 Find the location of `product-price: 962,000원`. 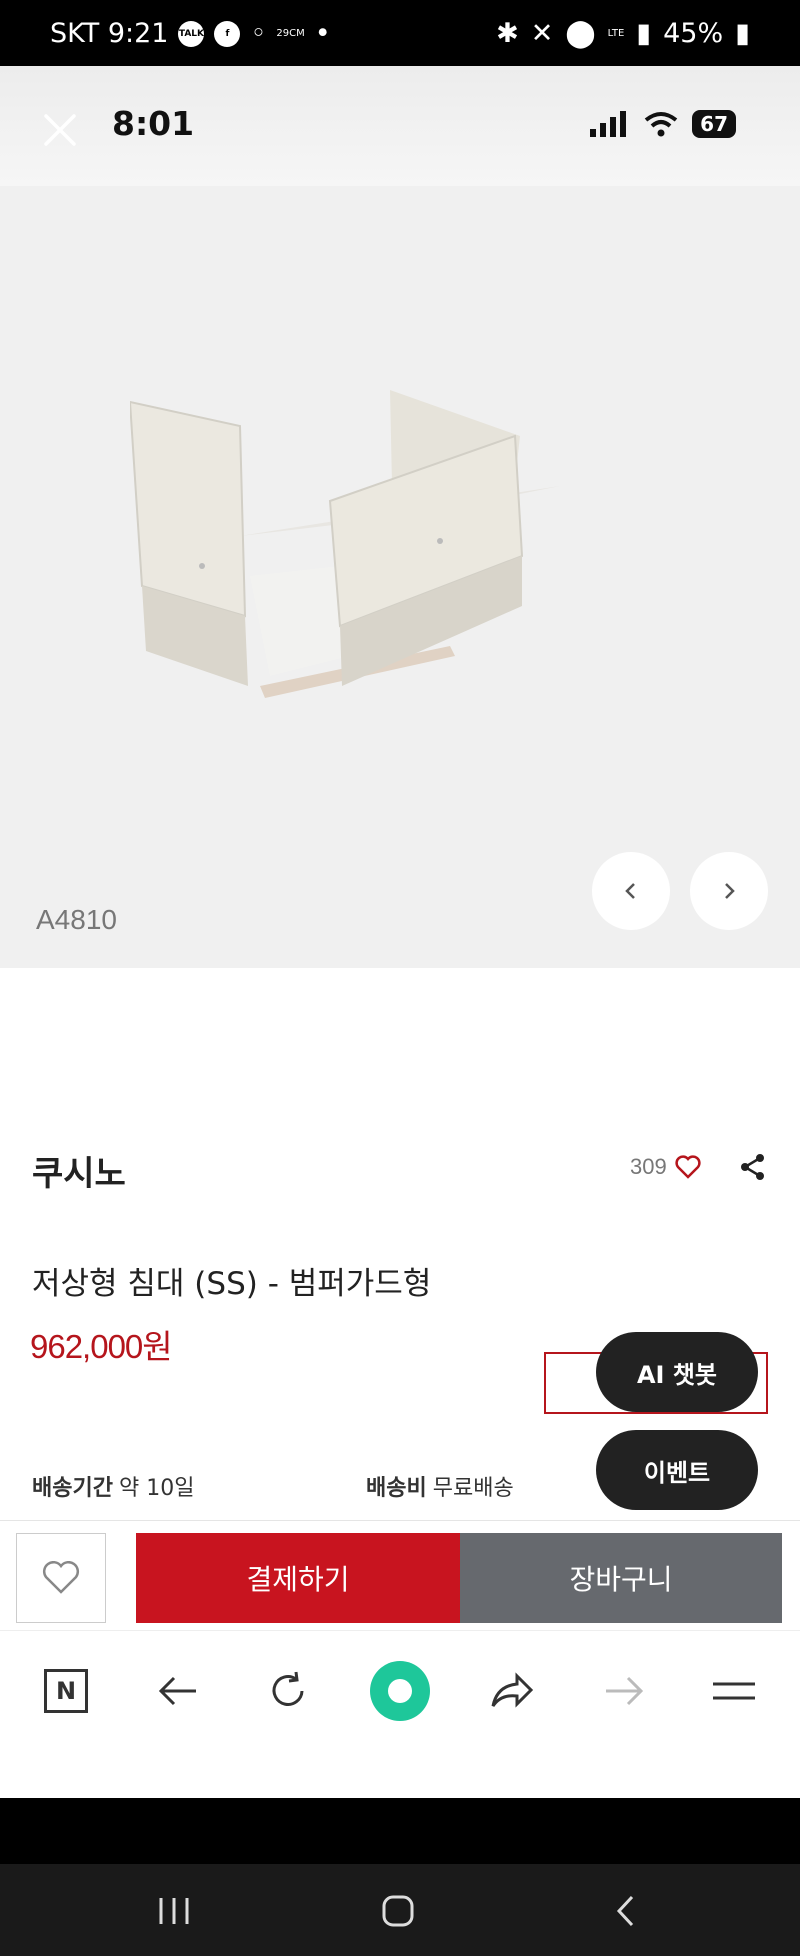

product-price: 962,000원 is located at coordinates (101, 1346).